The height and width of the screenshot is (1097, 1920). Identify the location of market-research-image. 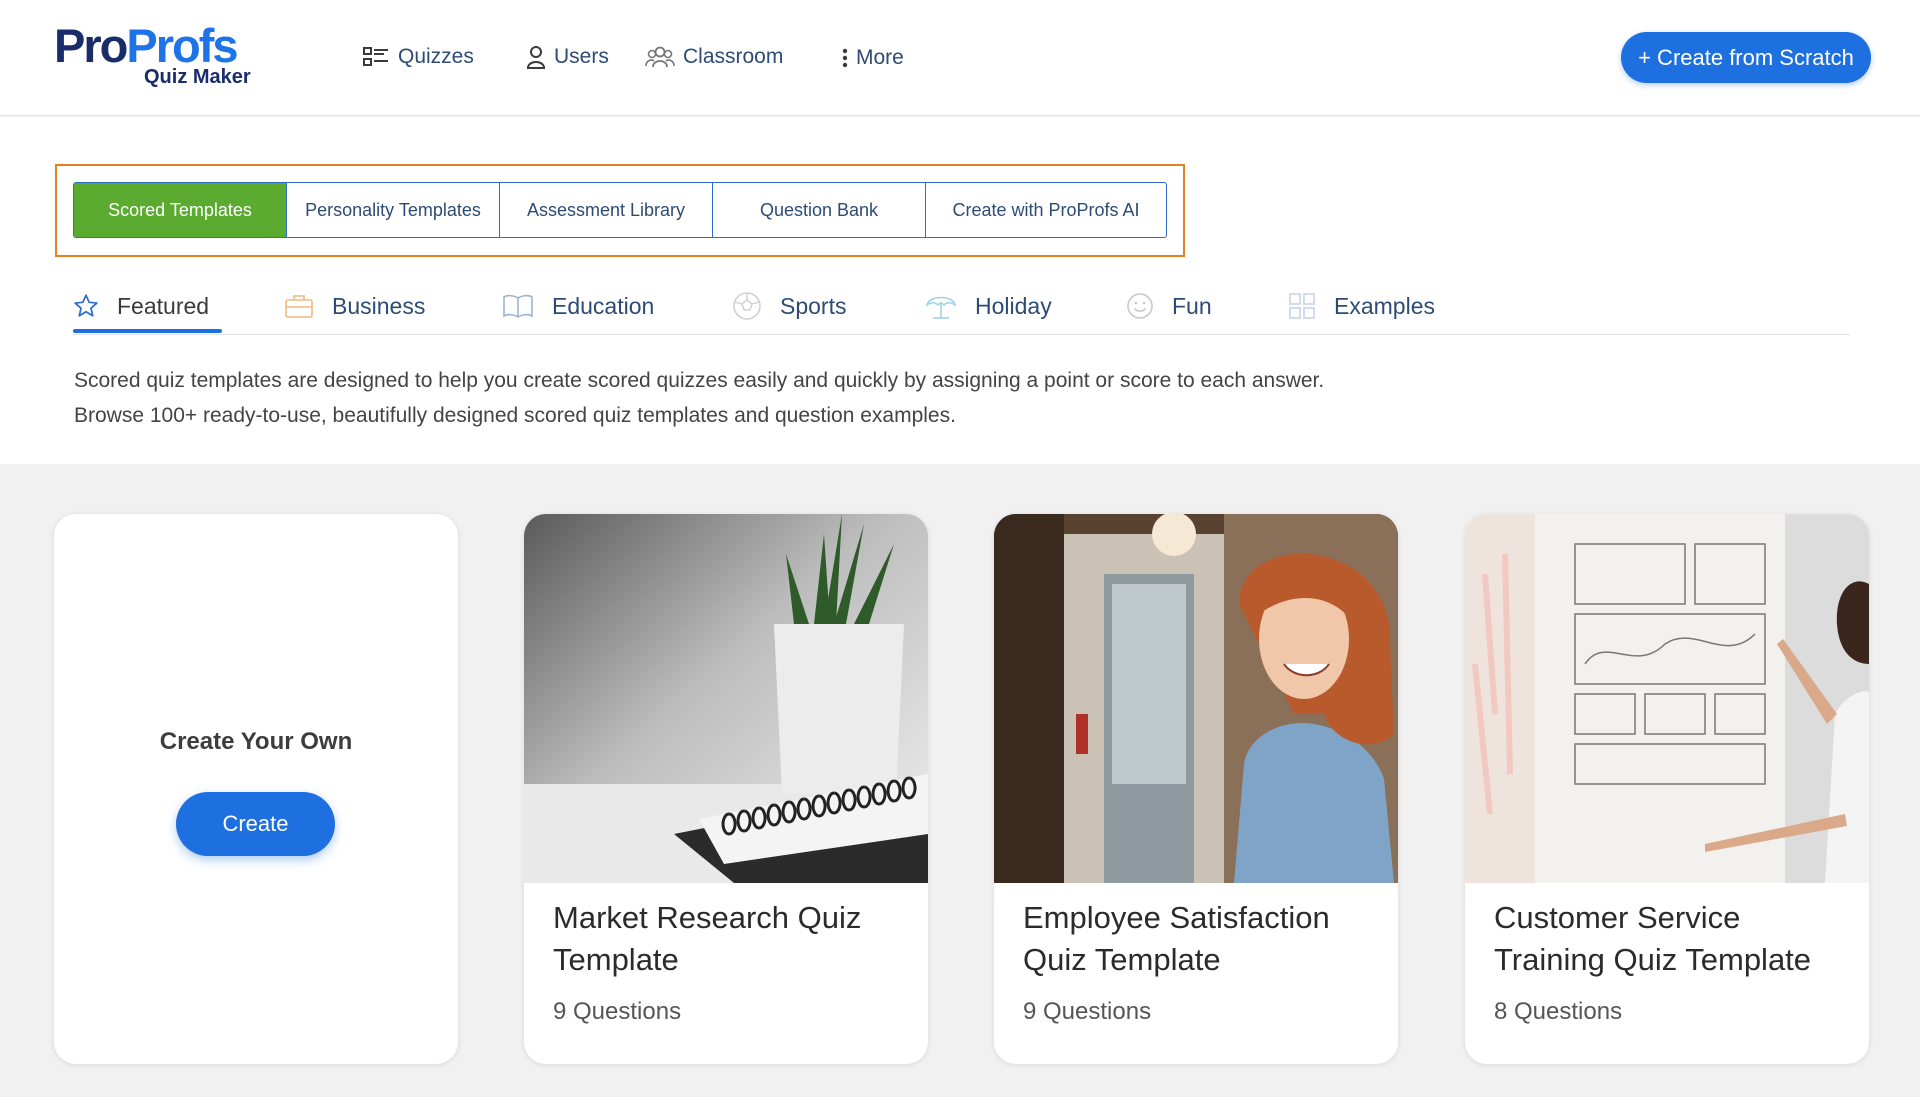
(726, 698).